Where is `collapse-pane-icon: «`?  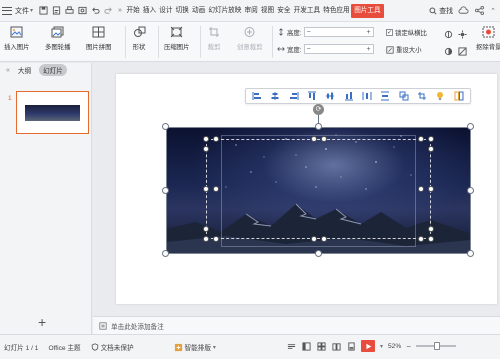
collapse-pane-icon: « is located at coordinates (8, 70).